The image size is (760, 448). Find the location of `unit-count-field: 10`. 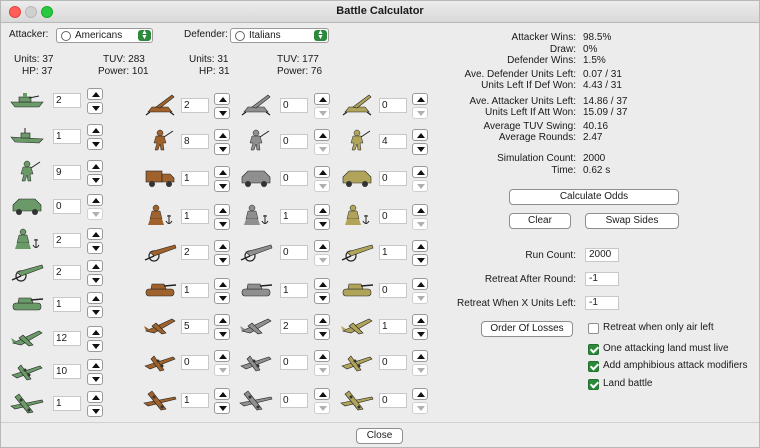

unit-count-field: 10 is located at coordinates (67, 371).